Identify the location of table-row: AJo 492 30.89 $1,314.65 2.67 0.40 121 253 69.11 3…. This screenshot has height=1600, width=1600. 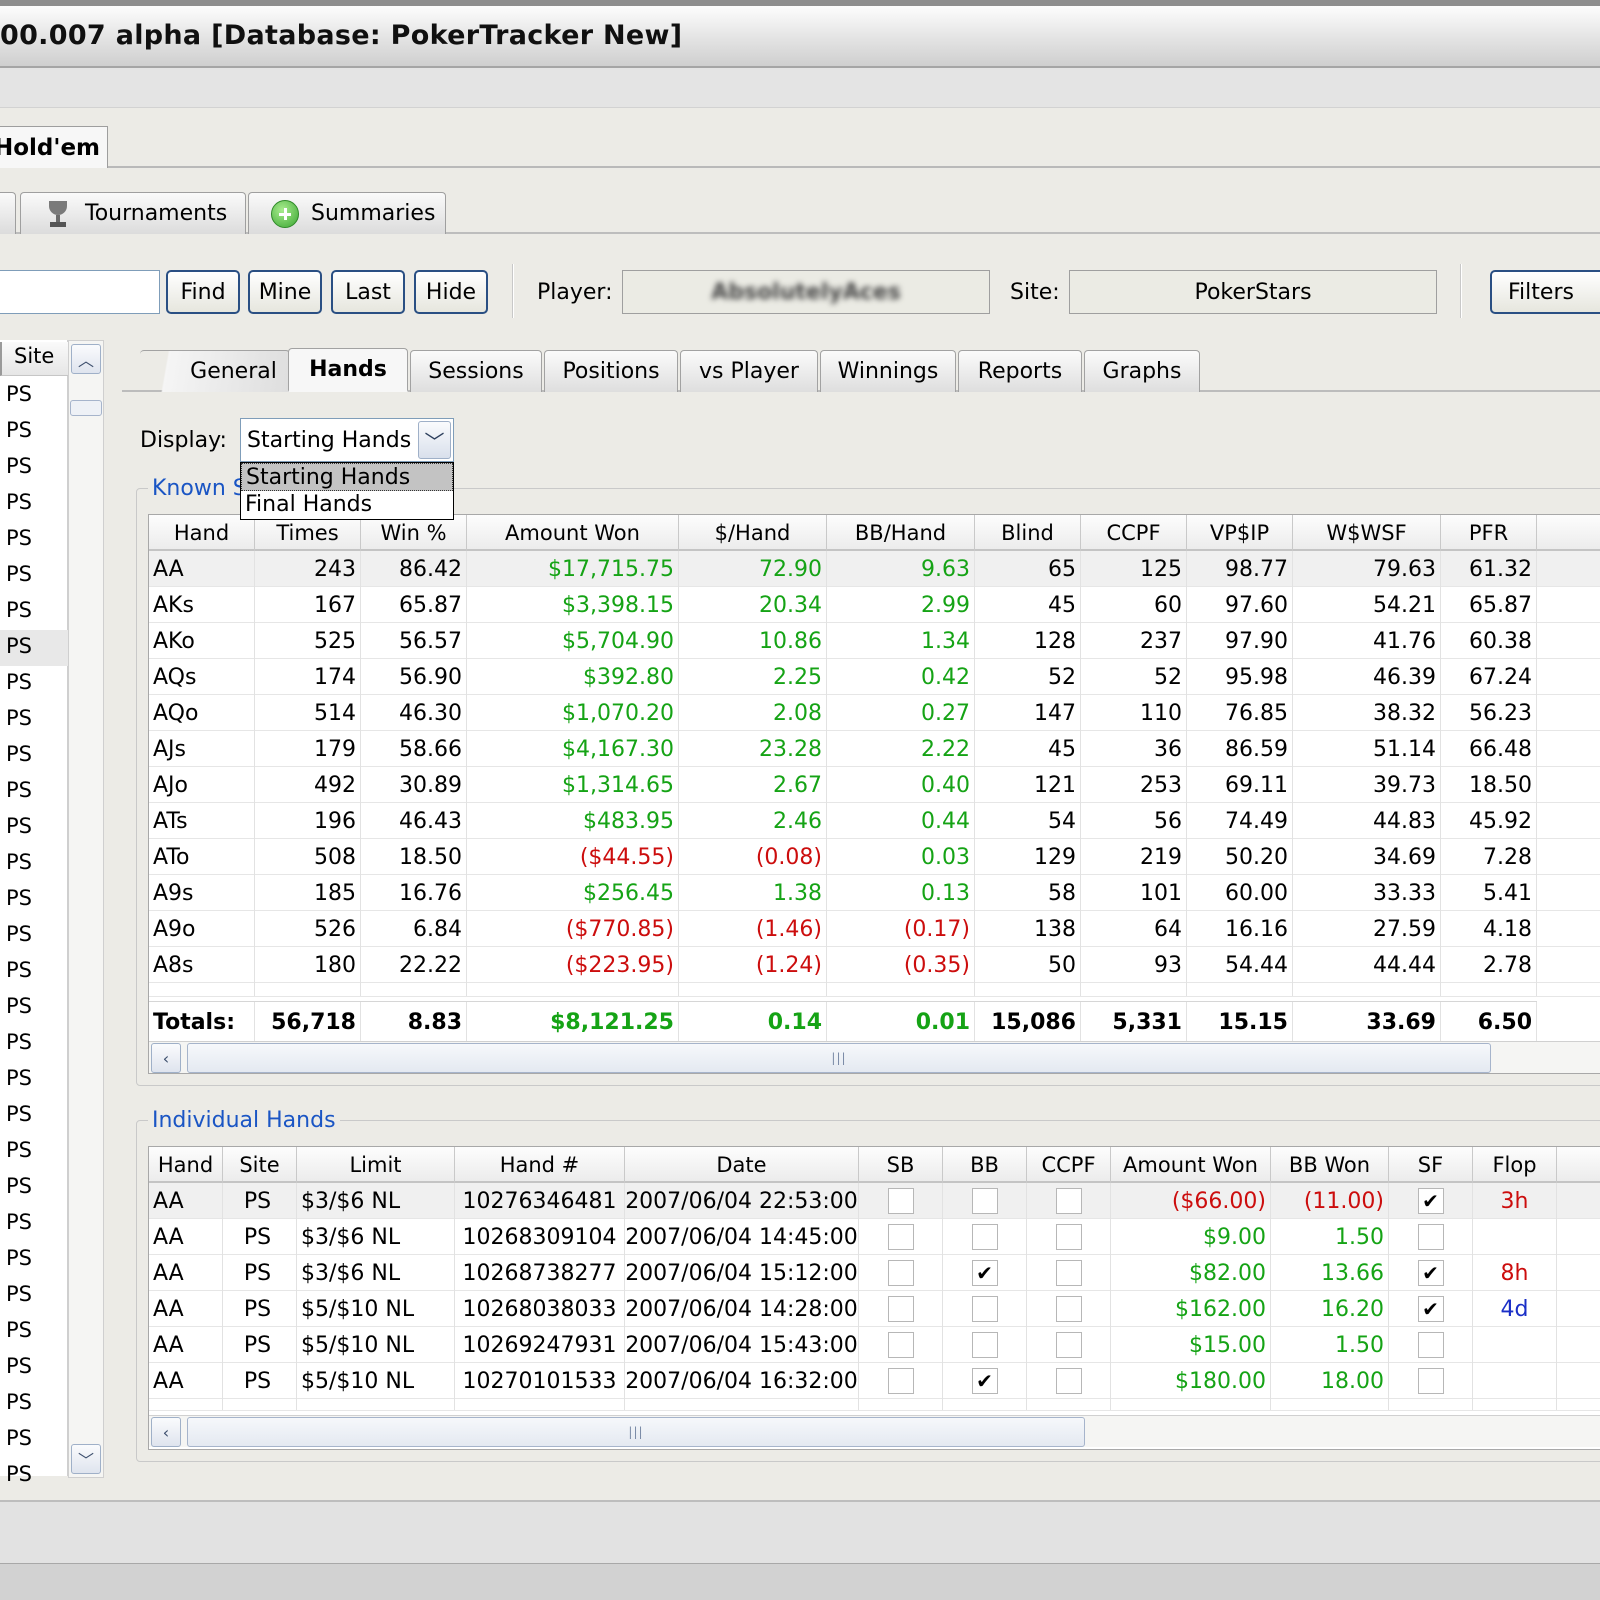
(874, 785).